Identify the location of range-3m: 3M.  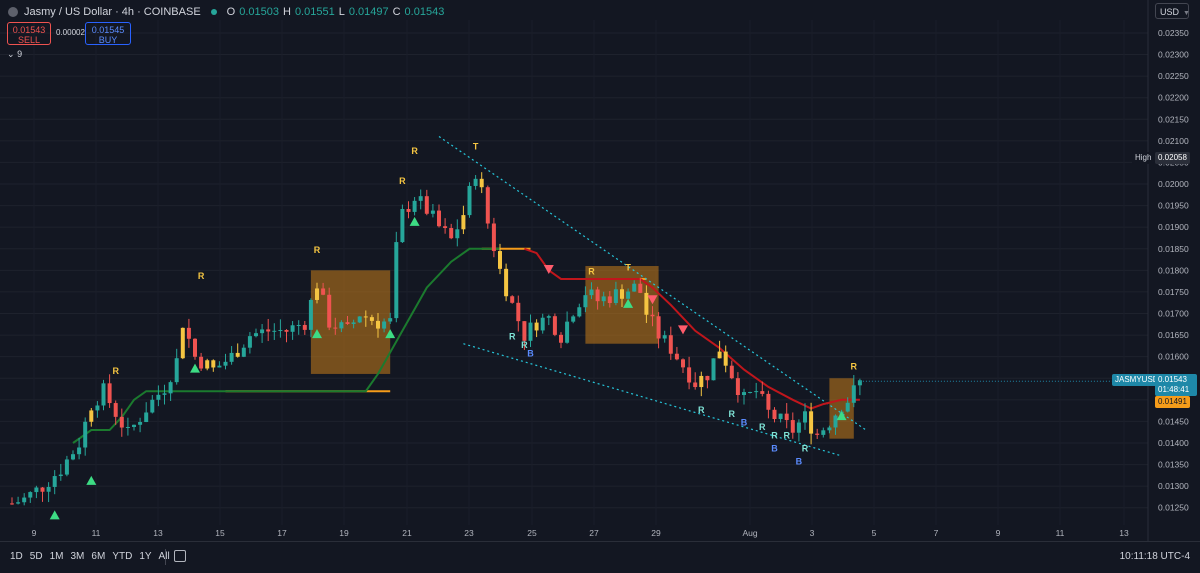
(78, 556).